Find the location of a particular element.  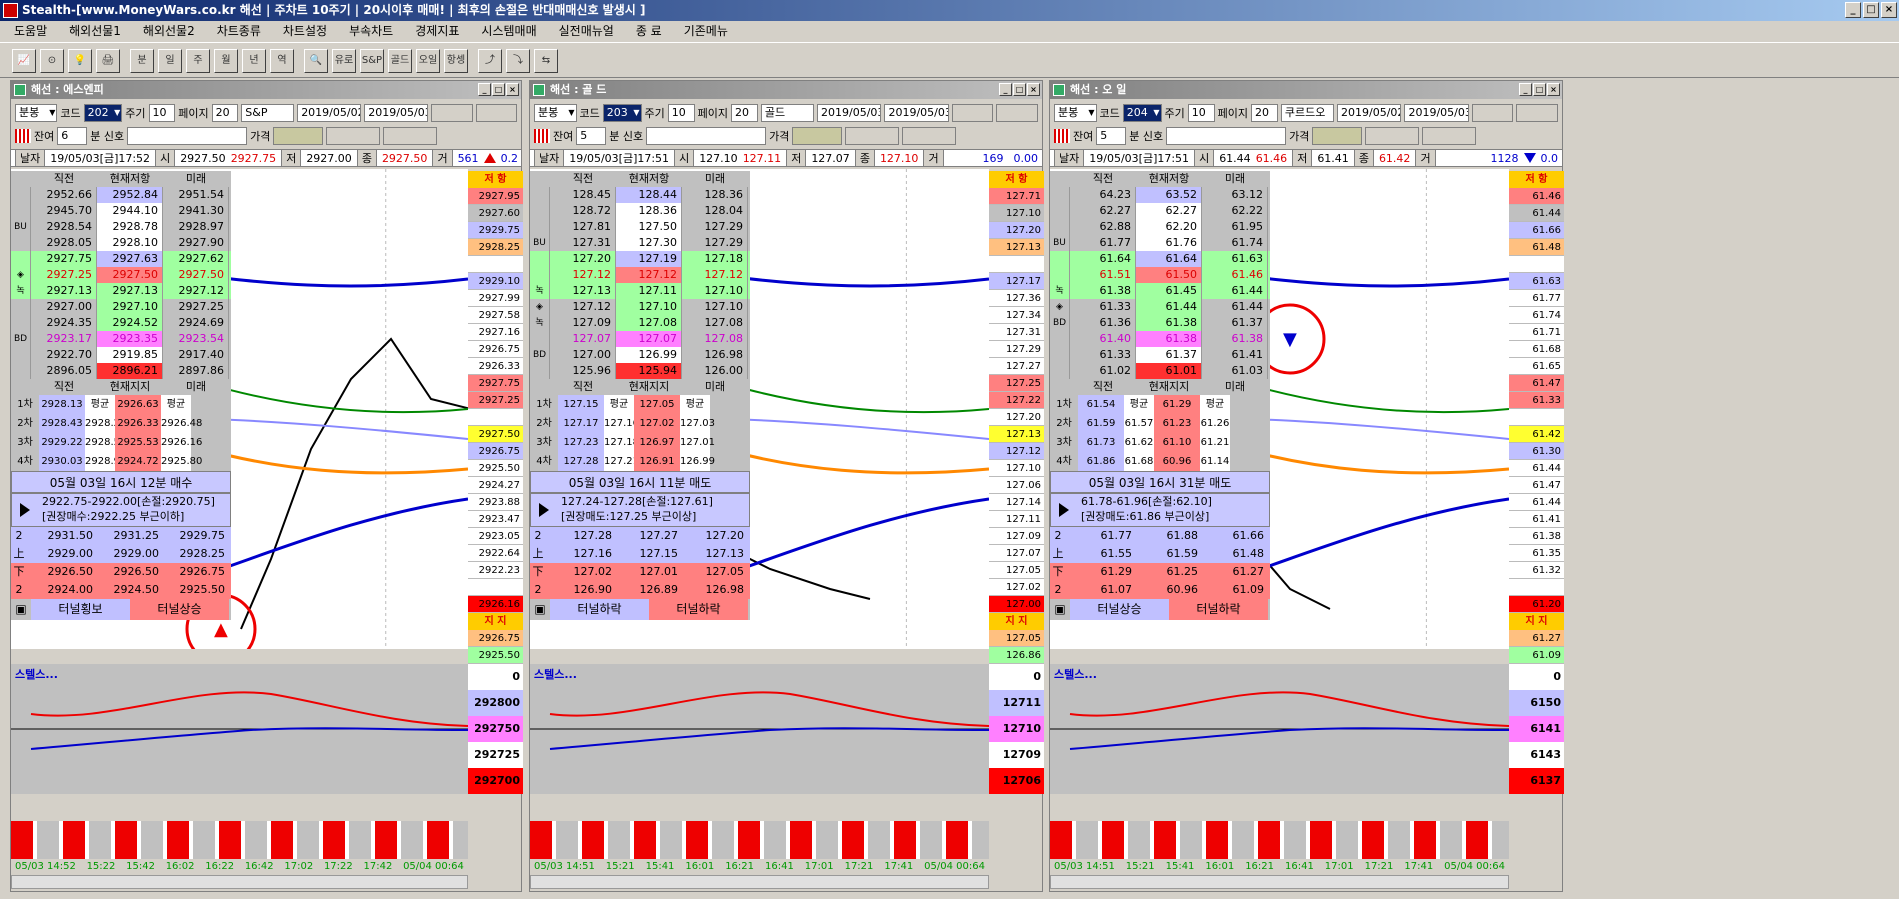

symbol-field: 골드 is located at coordinates (787, 112).